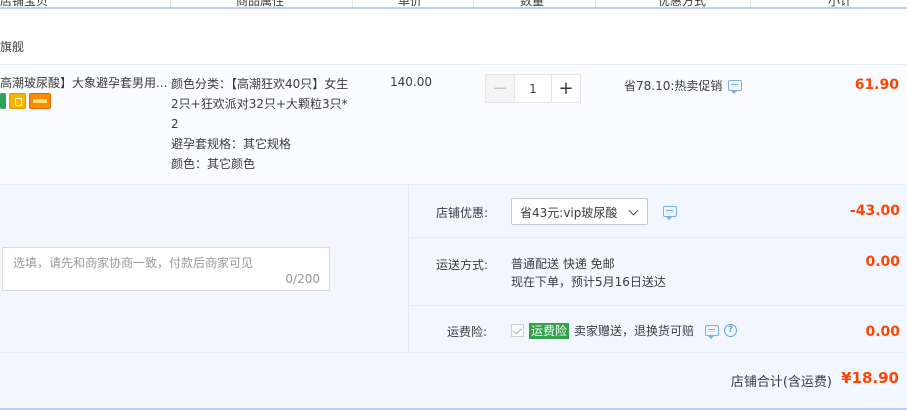  Describe the element at coordinates (411, 82) in the screenshot. I see `unit-price: 140.00` at that location.